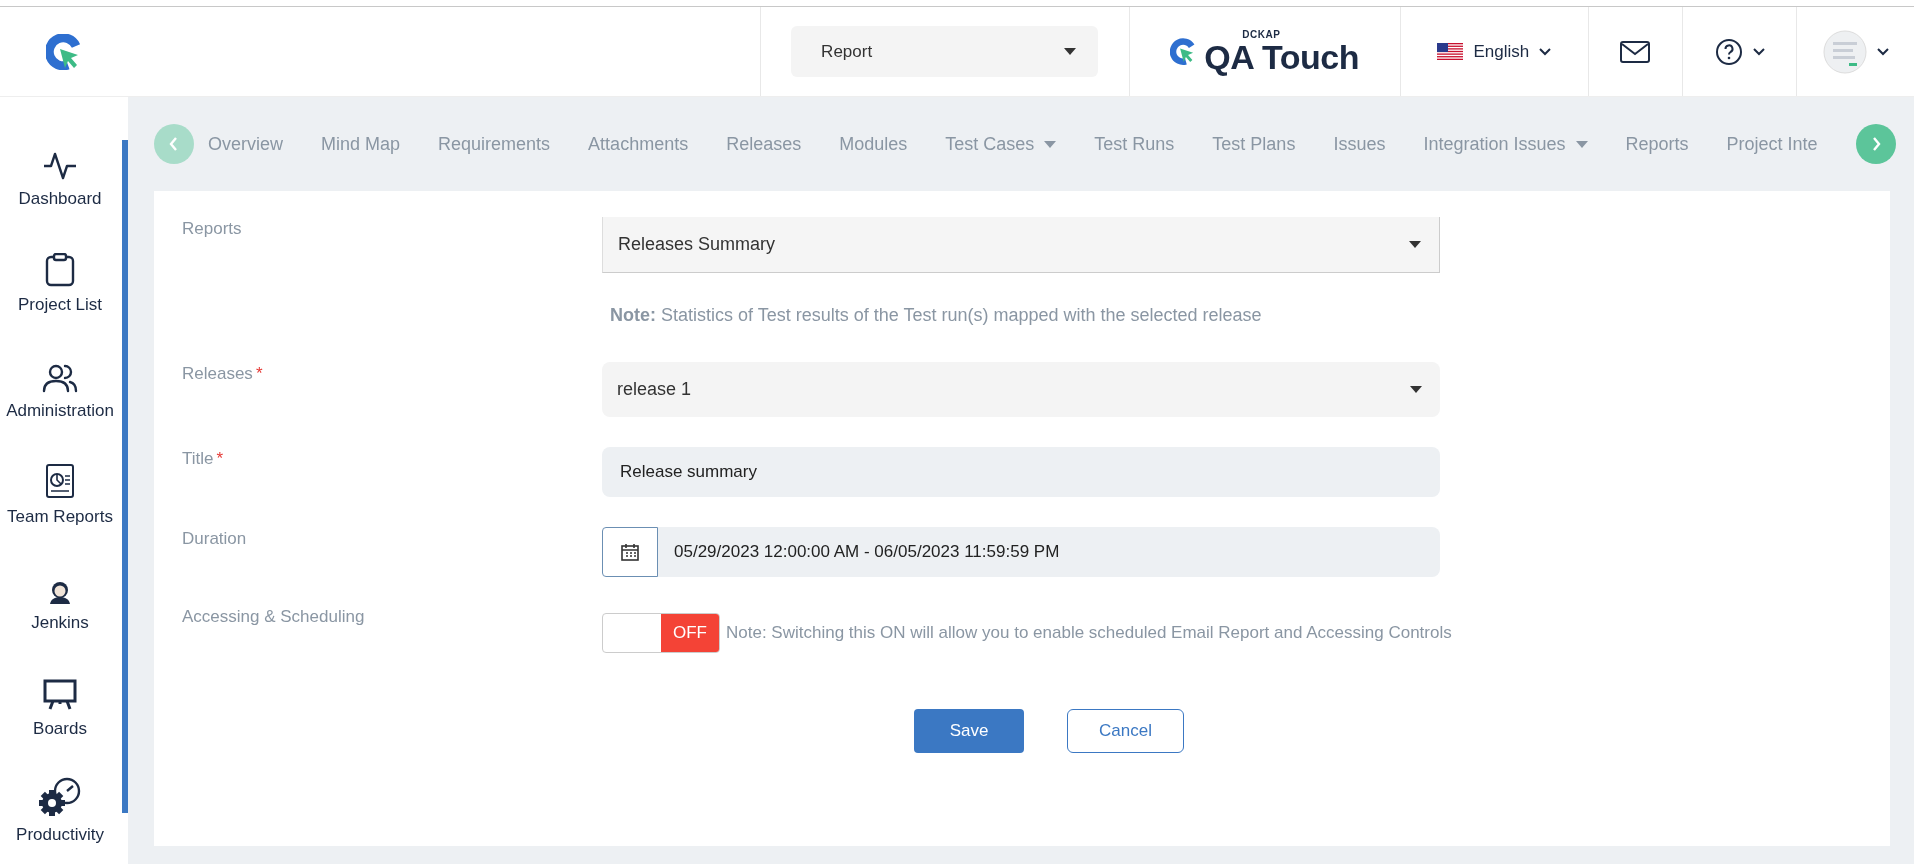  I want to click on field-label: Duration, so click(215, 539).